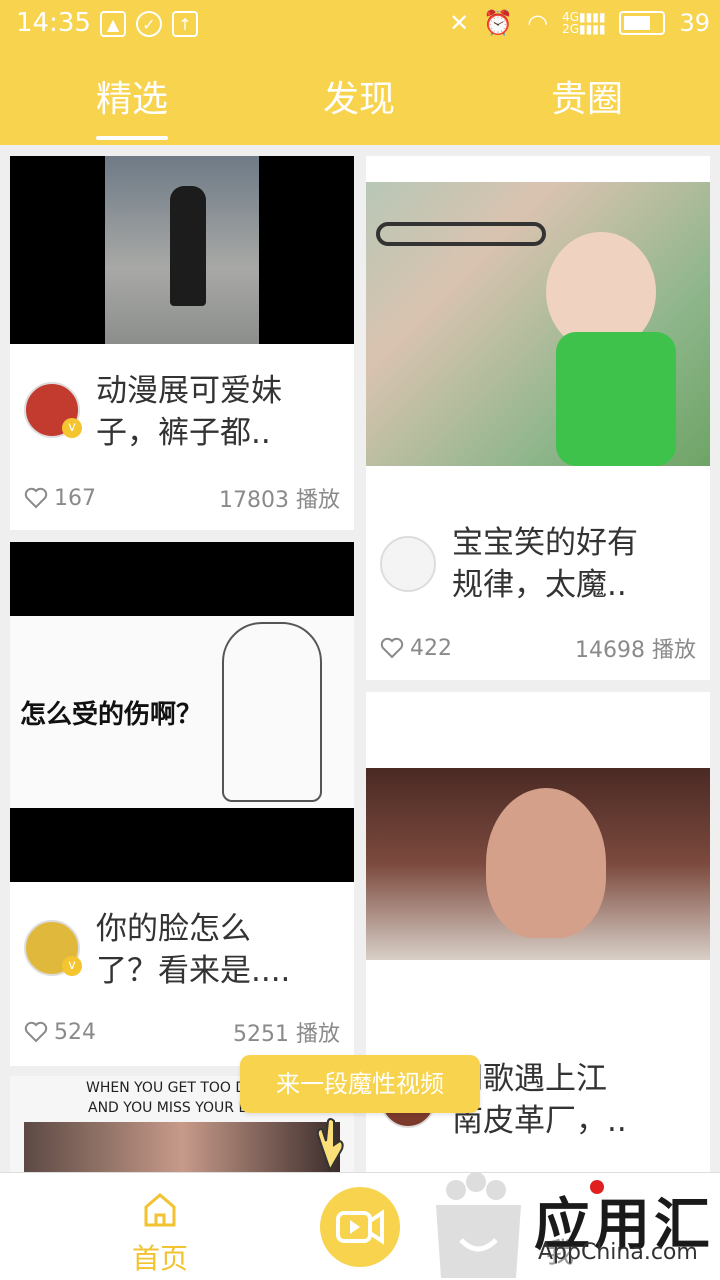 The image size is (720, 1280). What do you see at coordinates (330, 1145) in the screenshot?
I see `pointing-hand-icon` at bounding box center [330, 1145].